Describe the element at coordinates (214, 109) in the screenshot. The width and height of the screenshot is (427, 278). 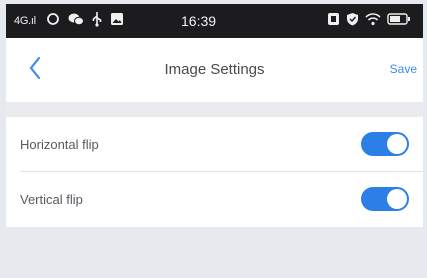
I see `section-gap` at that location.